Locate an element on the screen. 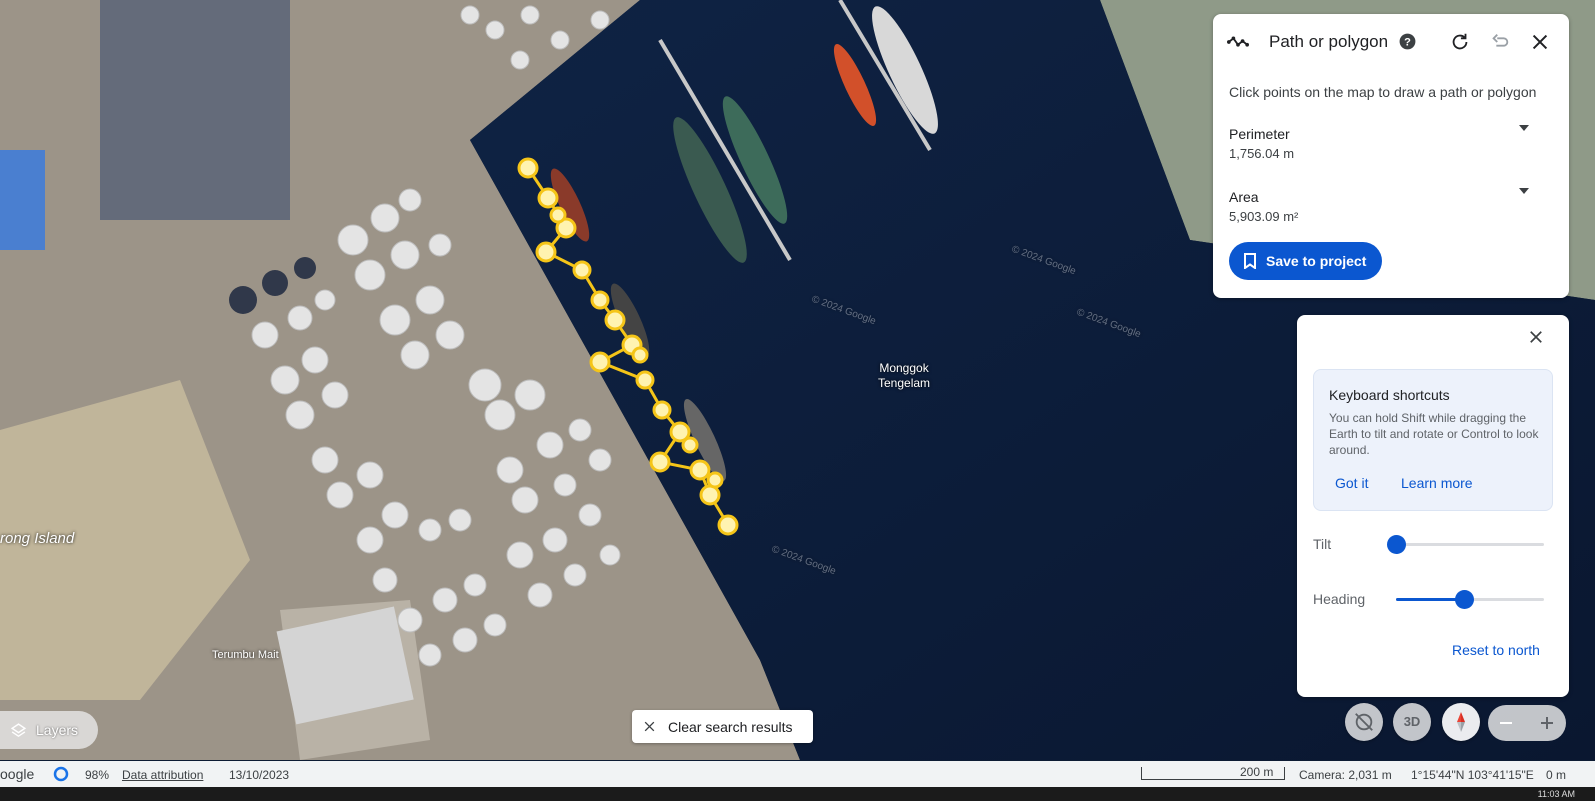 The height and width of the screenshot is (801, 1595). clock: 11:03 AM is located at coordinates (1556, 794).